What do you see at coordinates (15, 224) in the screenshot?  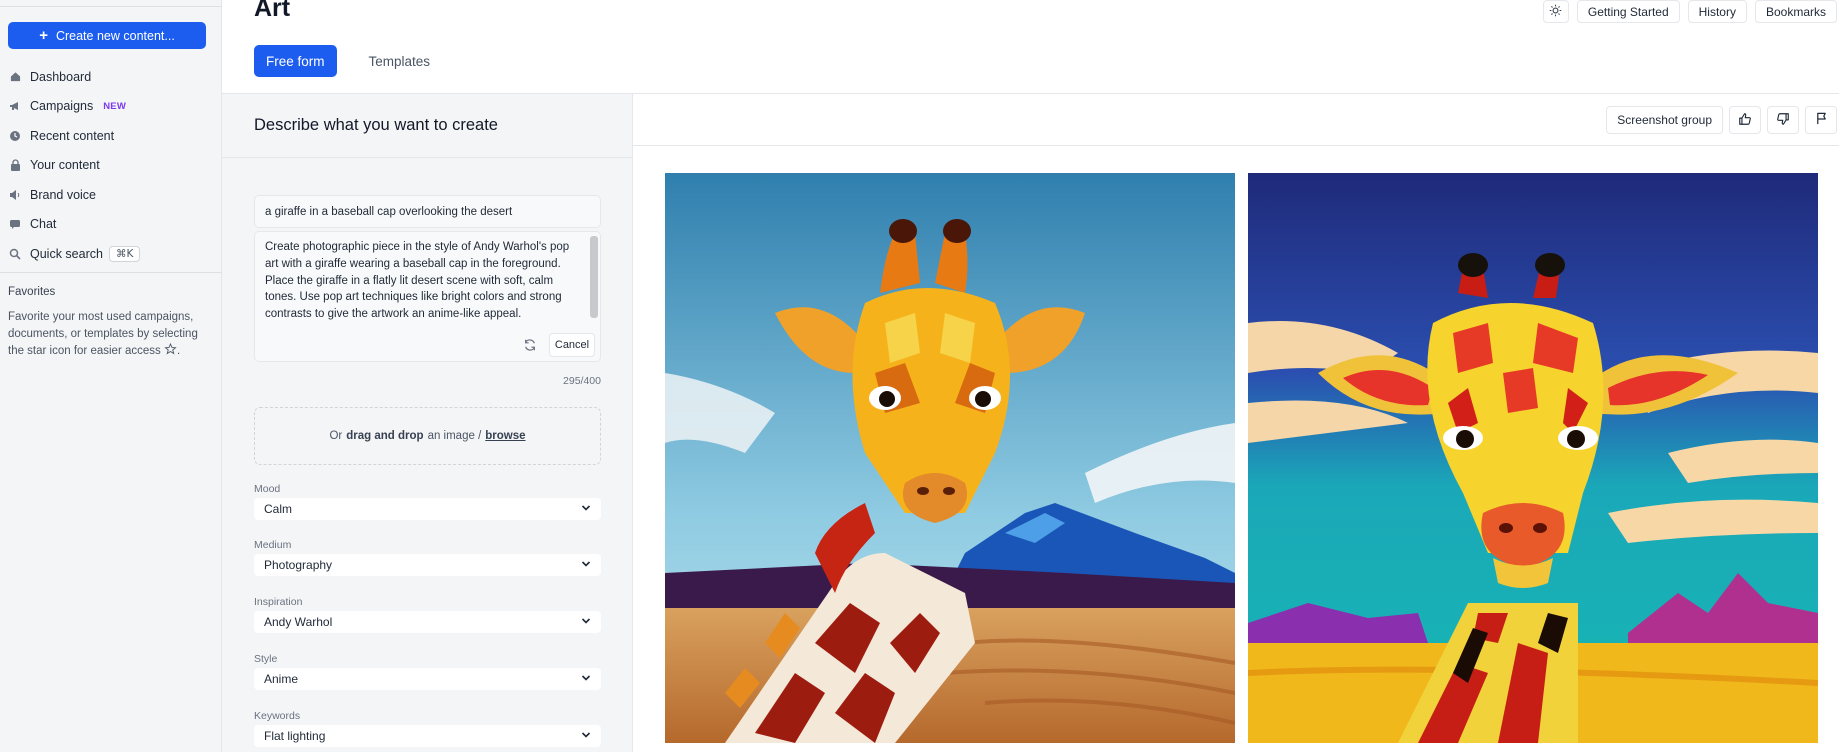 I see `chat-icon` at bounding box center [15, 224].